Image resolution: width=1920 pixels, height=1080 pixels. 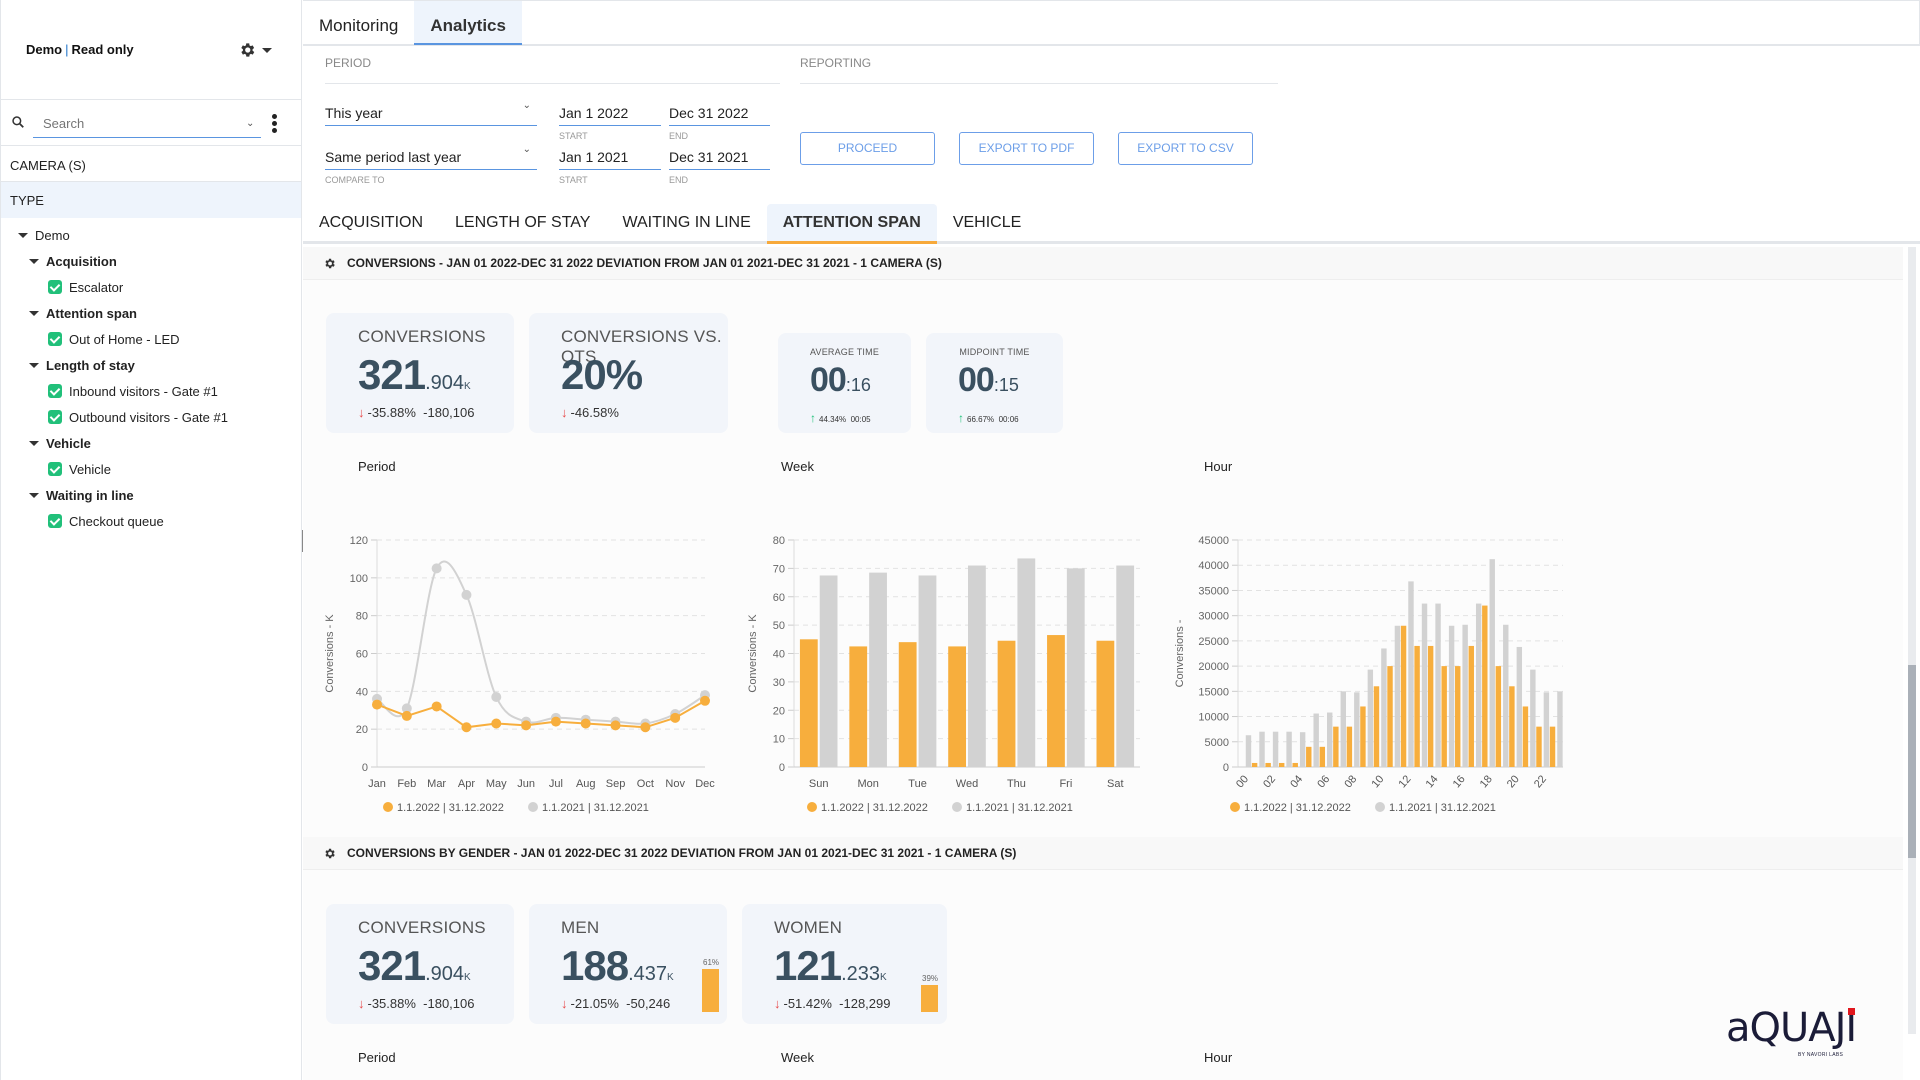 What do you see at coordinates (1185, 148) in the screenshot?
I see `export-csv-button: EXPORT TO CSV` at bounding box center [1185, 148].